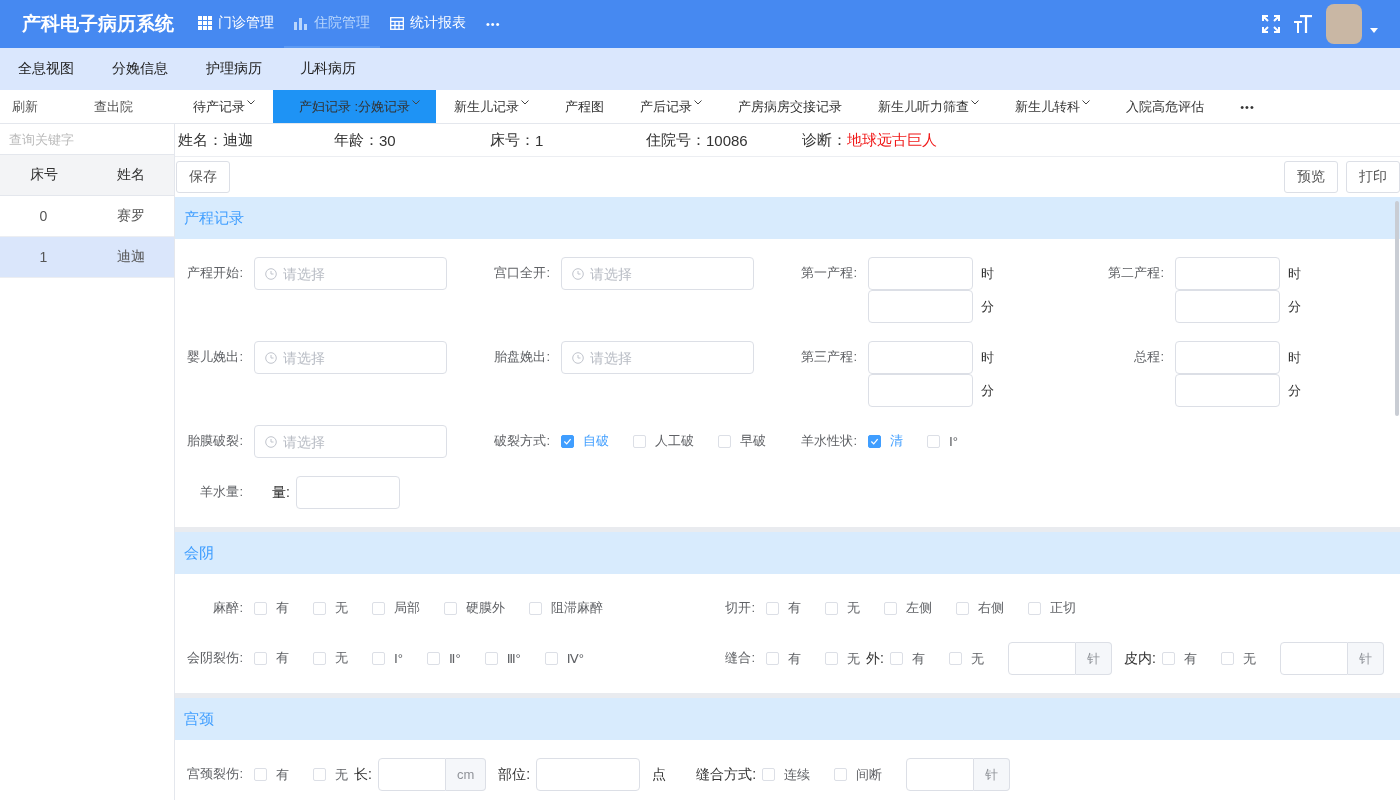 The width and height of the screenshot is (1400, 800). I want to click on checkbox: 局部, so click(396, 608).